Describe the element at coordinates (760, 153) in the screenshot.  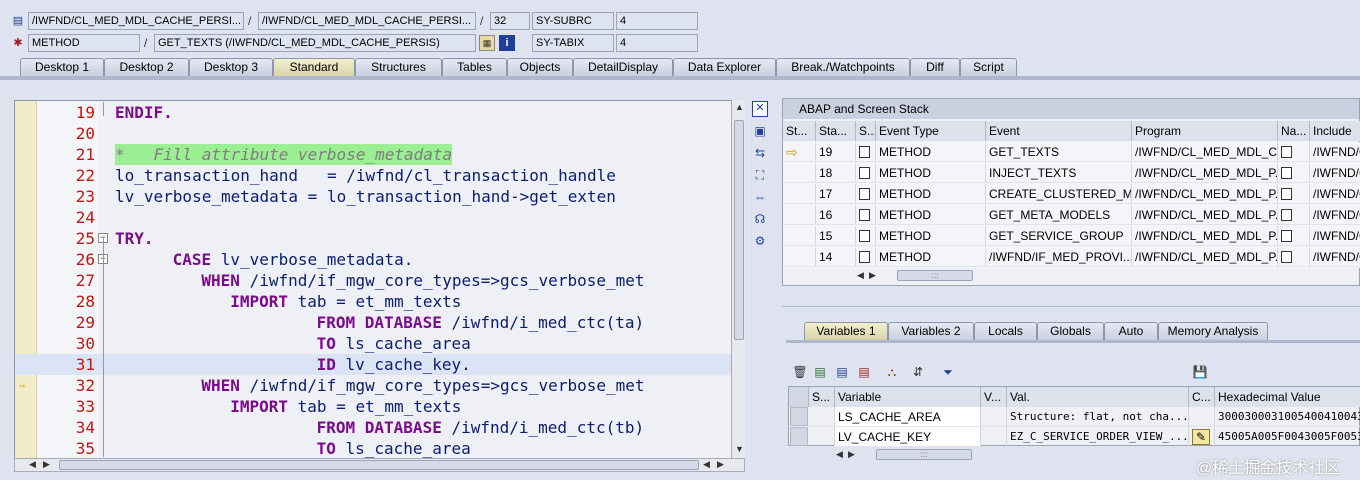
I see `swap-tool-icon: ⇆` at that location.